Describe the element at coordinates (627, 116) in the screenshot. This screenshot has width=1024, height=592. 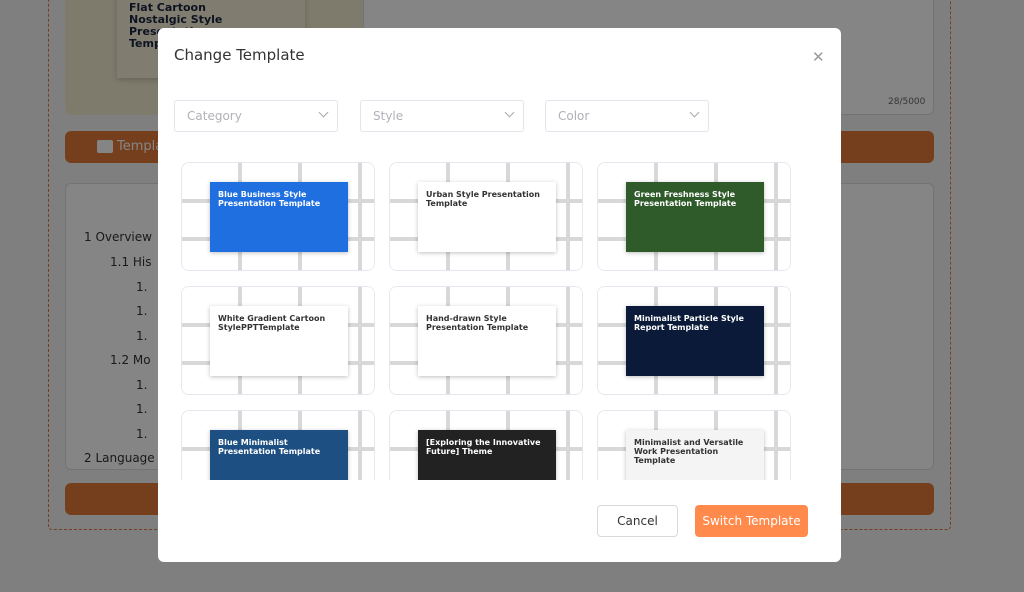
I see `color-select: Color` at that location.